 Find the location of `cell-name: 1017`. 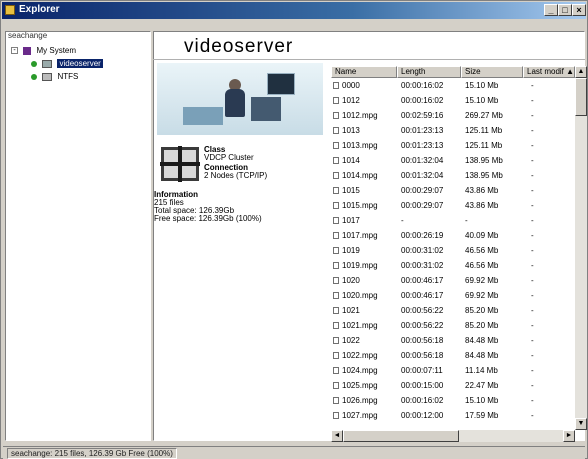

cell-name: 1017 is located at coordinates (364, 220).